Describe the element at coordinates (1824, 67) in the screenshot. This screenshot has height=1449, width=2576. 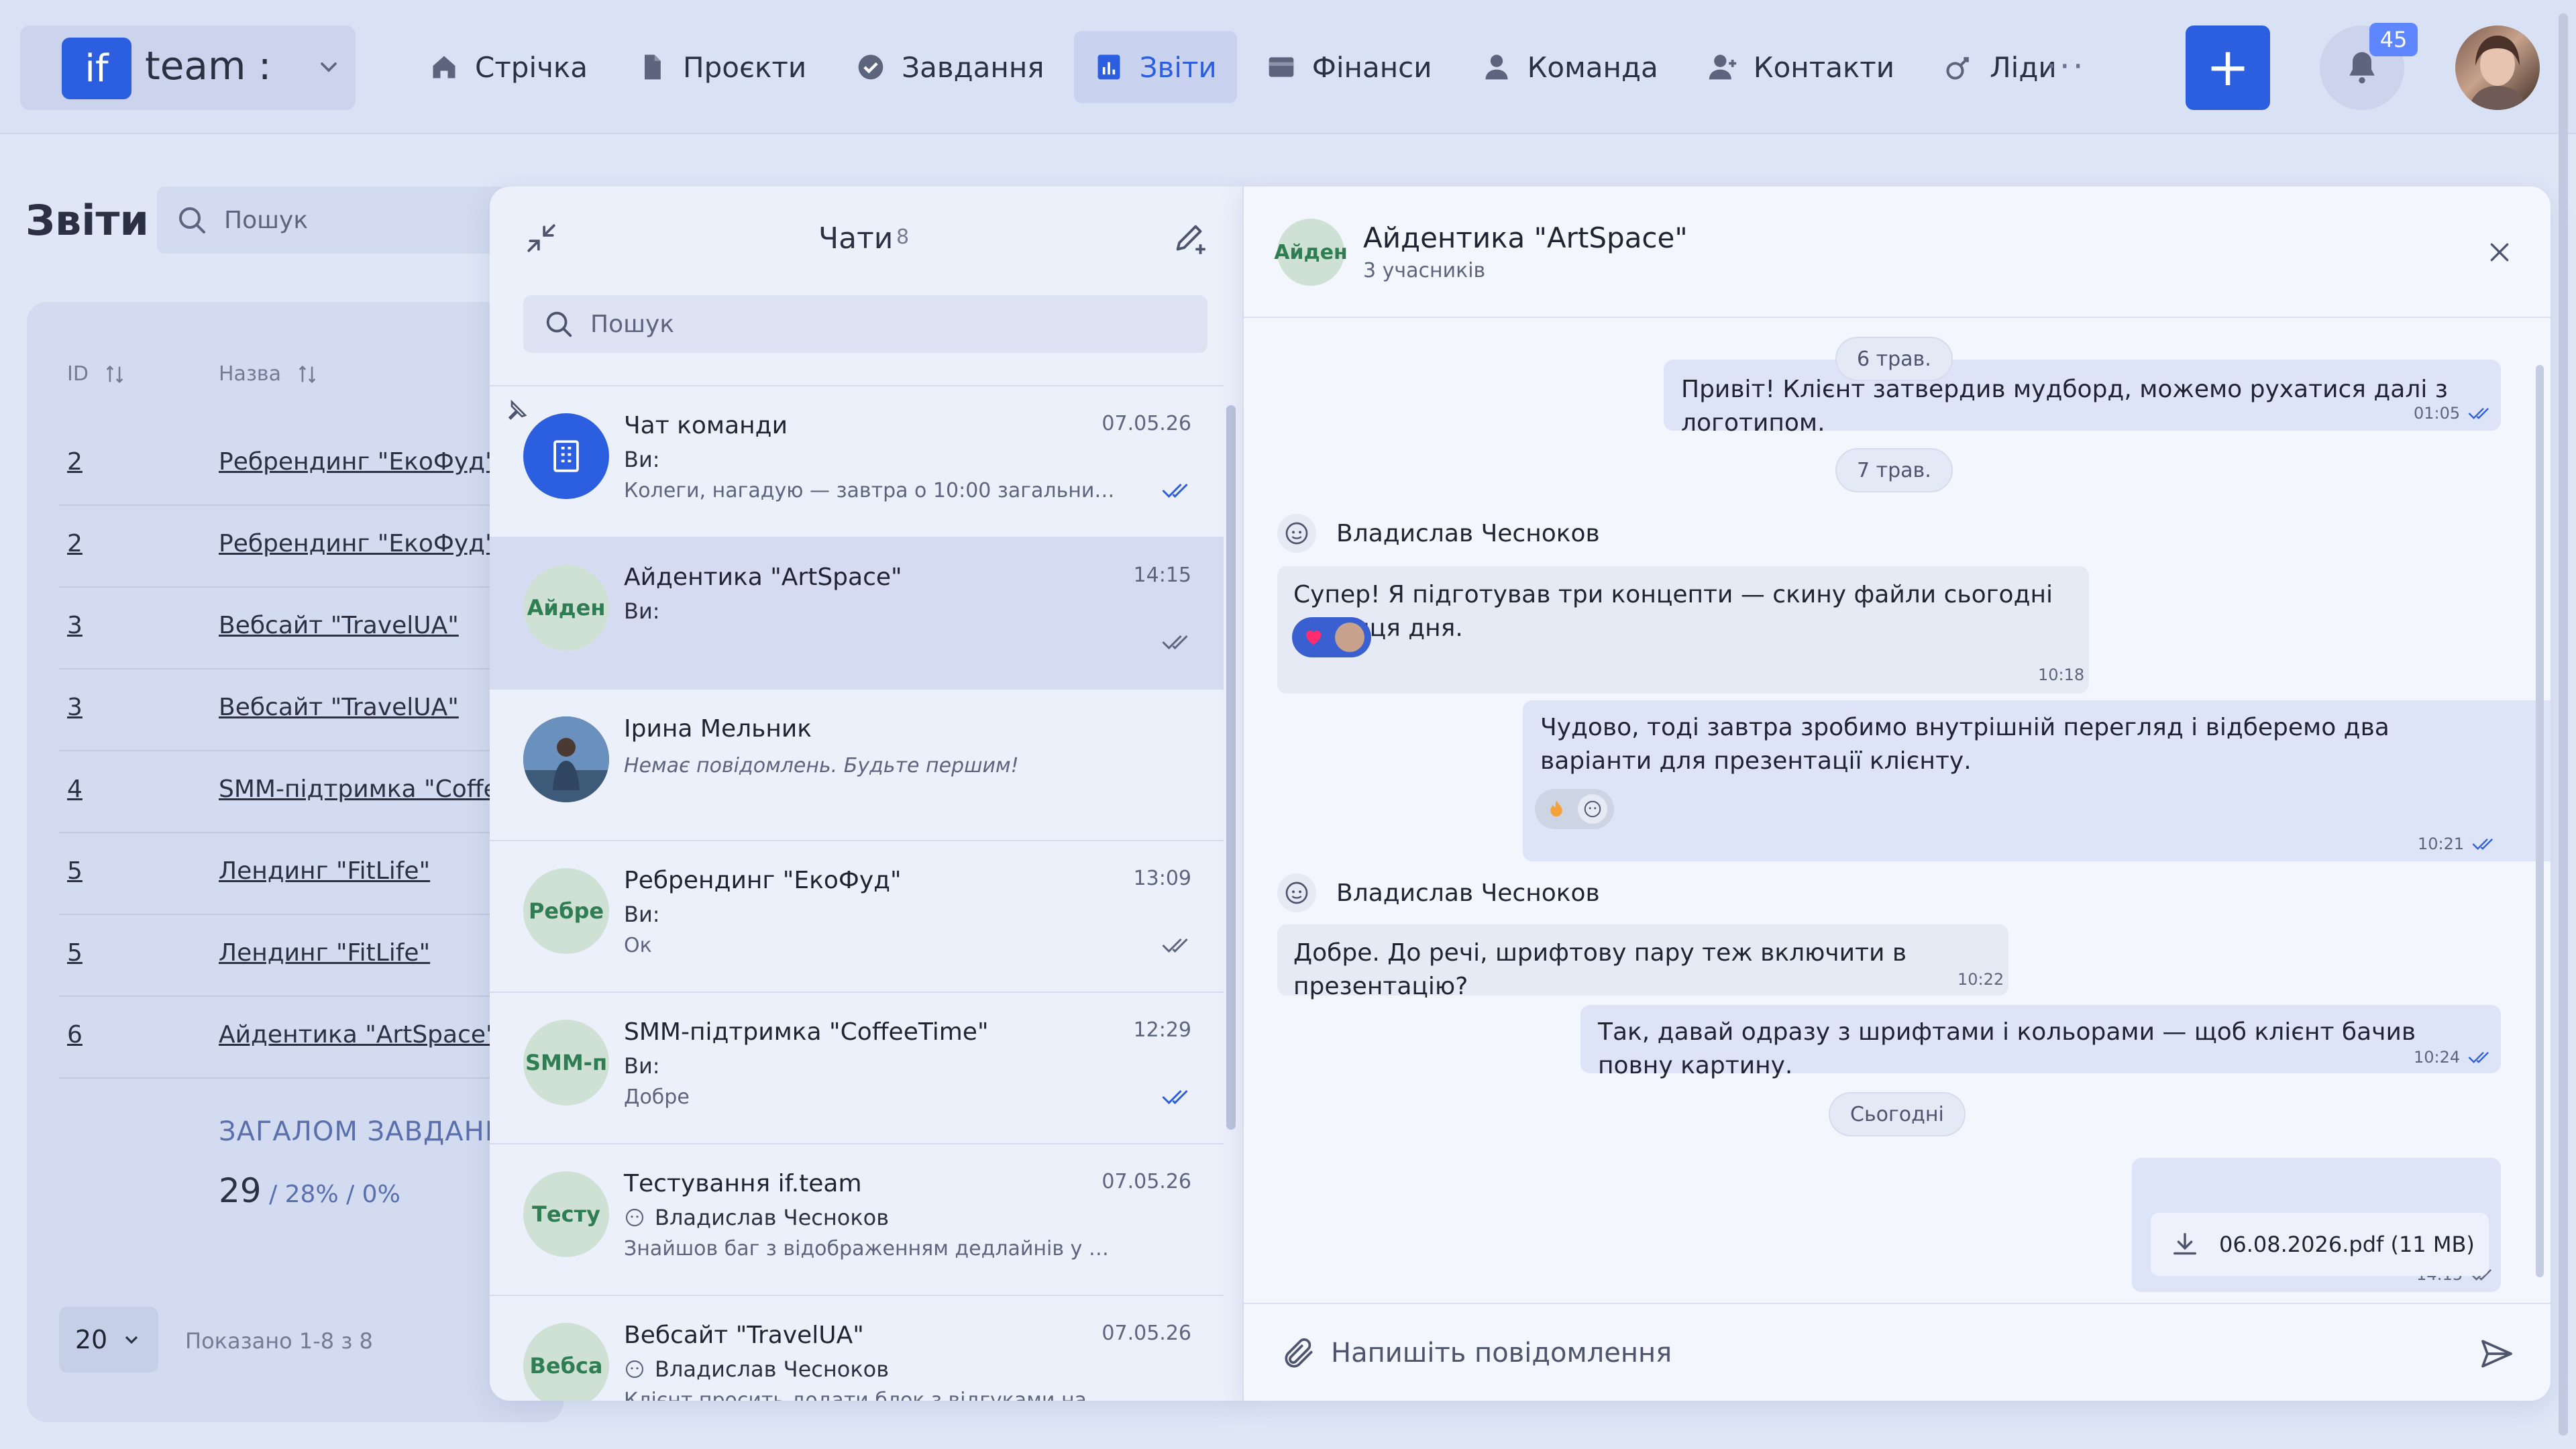
I see `nav-item-label: Контакти` at that location.